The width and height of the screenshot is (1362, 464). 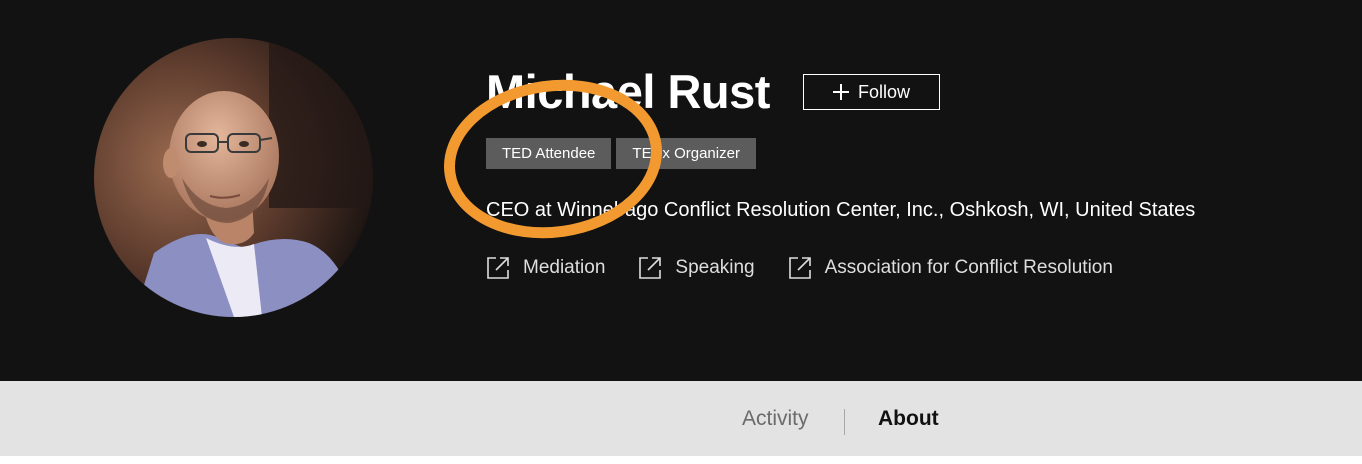 What do you see at coordinates (883, 91) in the screenshot?
I see `follow-label: Follow` at bounding box center [883, 91].